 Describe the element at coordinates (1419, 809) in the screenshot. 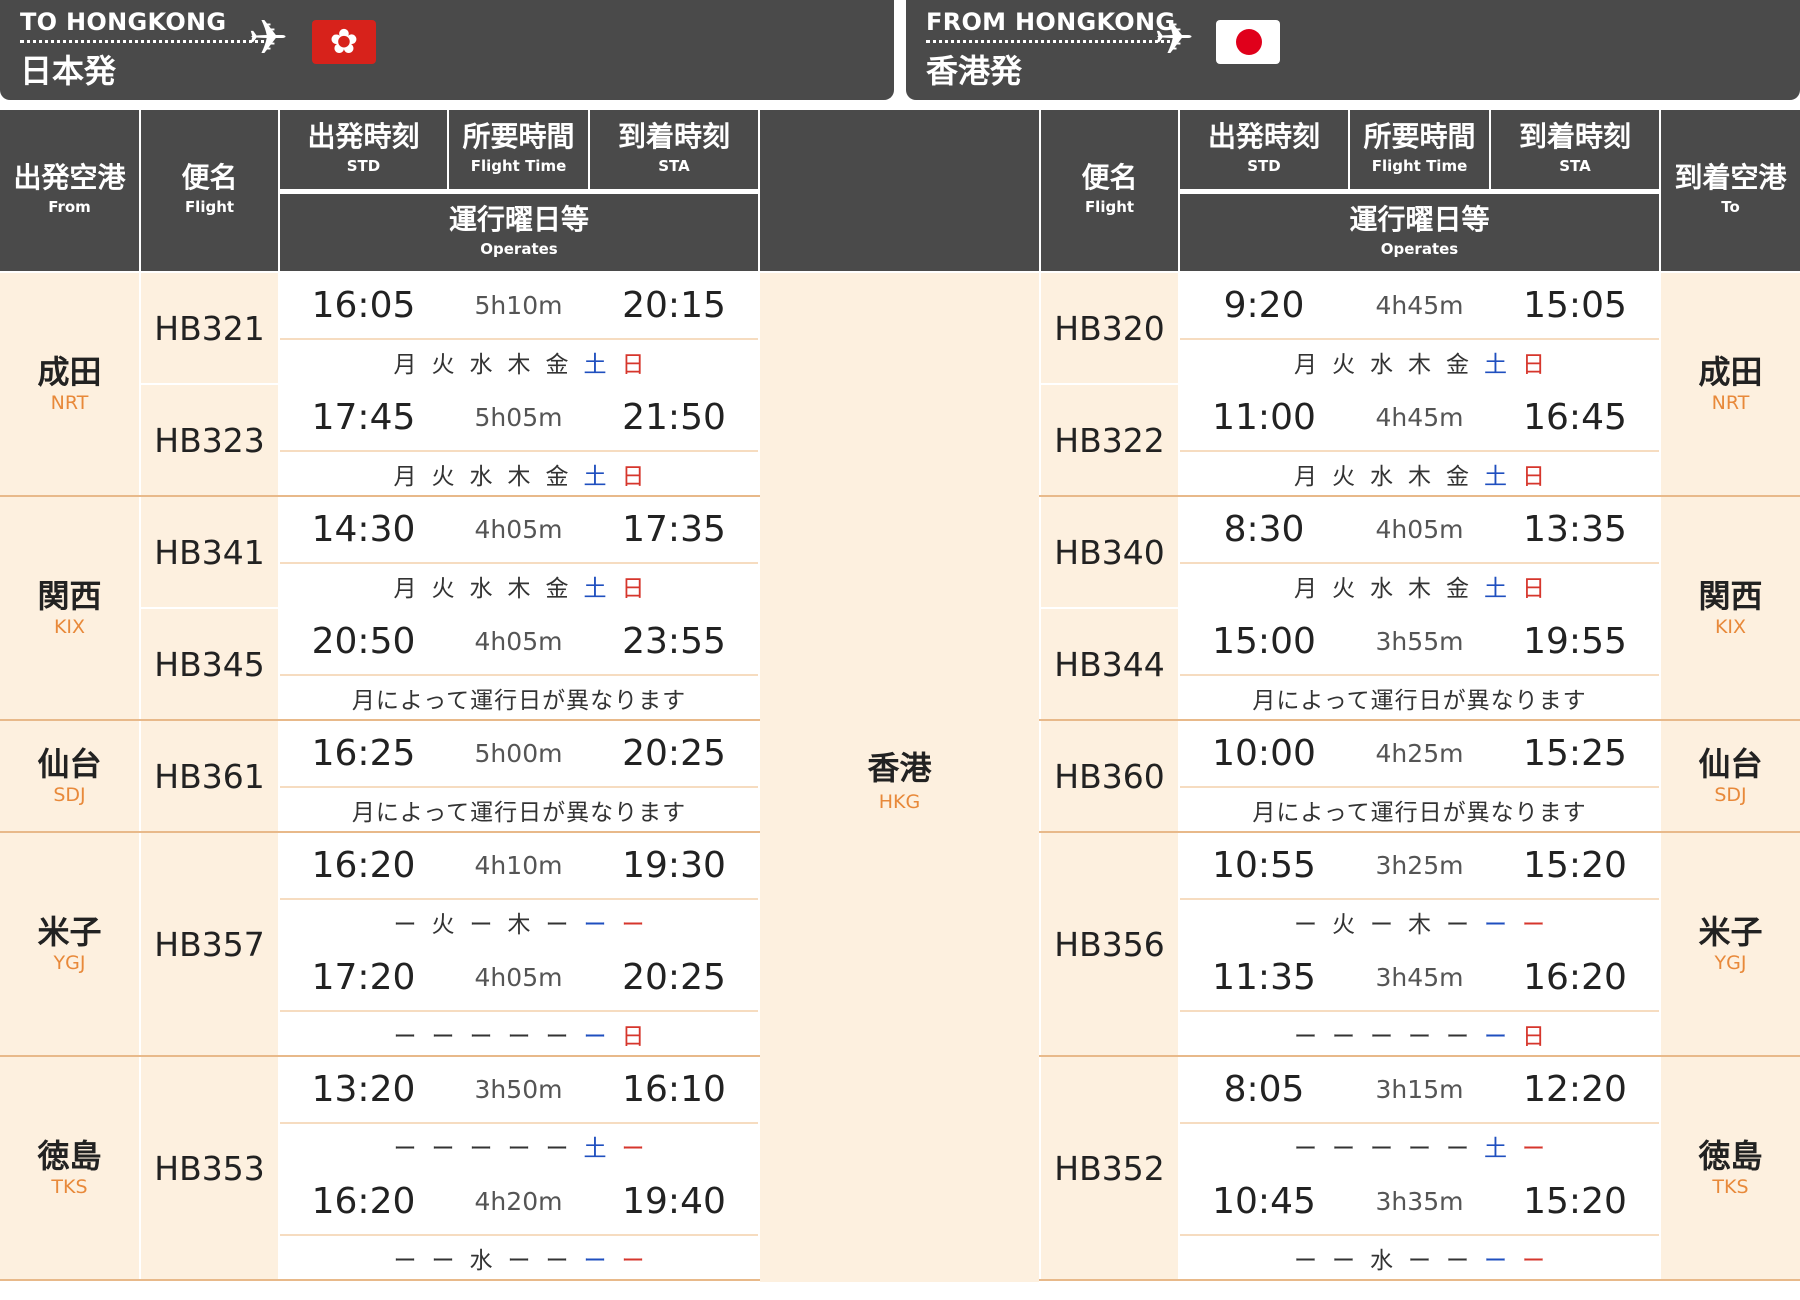

I see `operating-days: 月によって運行日が異なります` at that location.